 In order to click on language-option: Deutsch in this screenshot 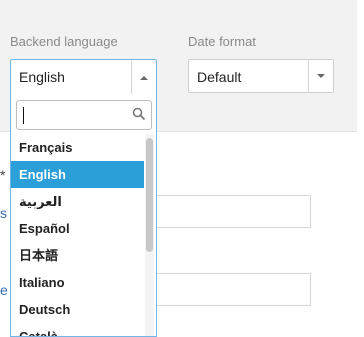, I will do `click(77, 309)`.